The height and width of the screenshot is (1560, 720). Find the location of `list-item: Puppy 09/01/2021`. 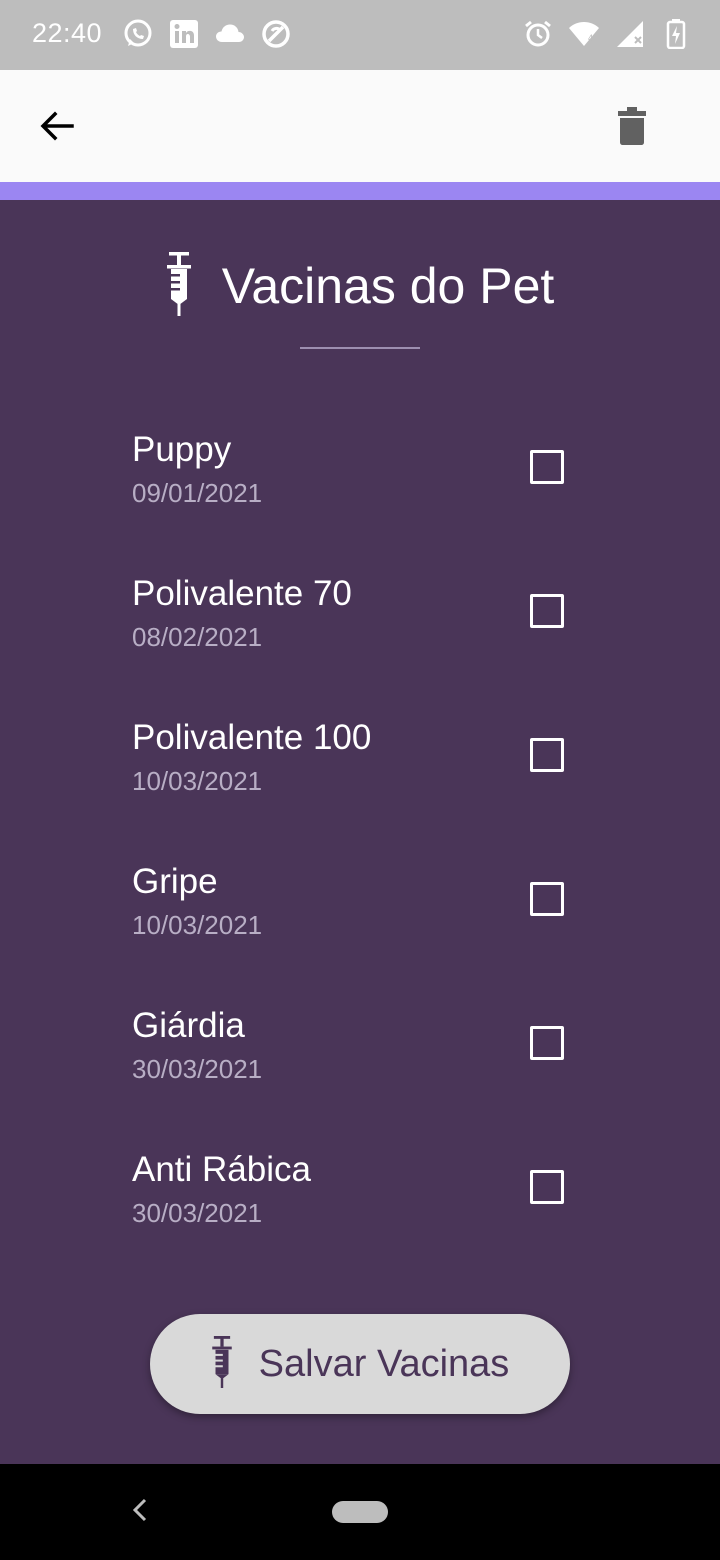

list-item: Puppy 09/01/2021 is located at coordinates (362, 480).